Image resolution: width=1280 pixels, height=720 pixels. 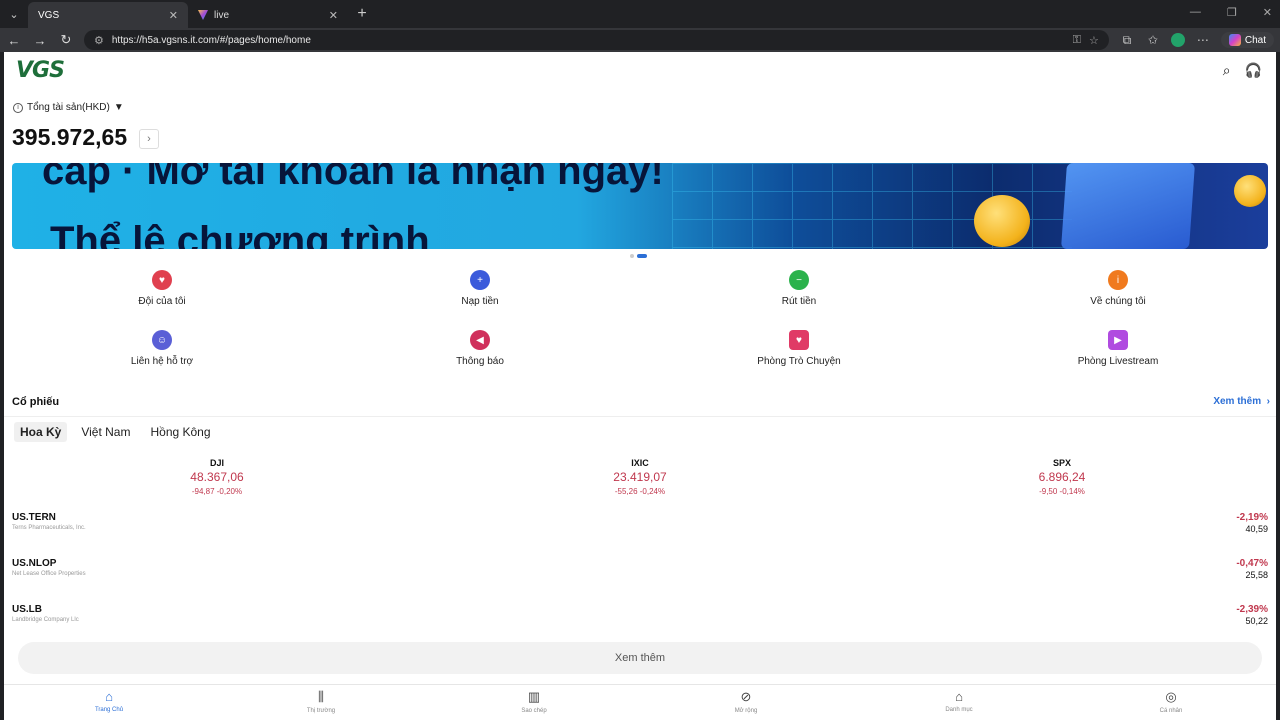 What do you see at coordinates (480, 361) in the screenshot?
I see `shortcut-label: Thông báo` at bounding box center [480, 361].